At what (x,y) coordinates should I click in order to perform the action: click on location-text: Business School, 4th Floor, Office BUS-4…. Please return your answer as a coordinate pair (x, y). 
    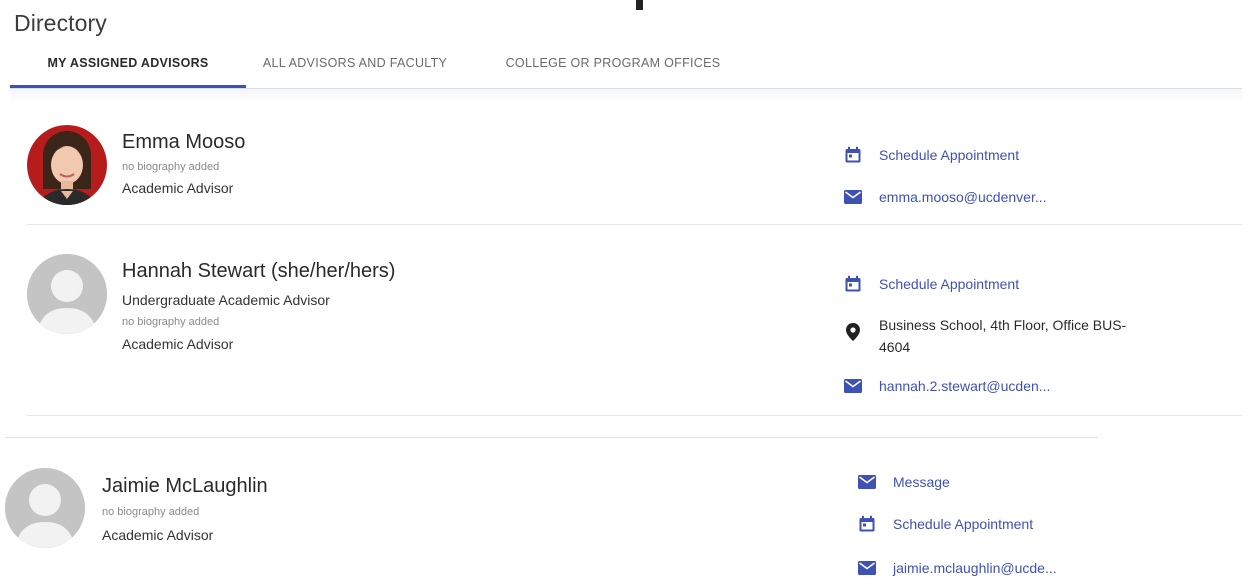
    Looking at the image, I should click on (1003, 336).